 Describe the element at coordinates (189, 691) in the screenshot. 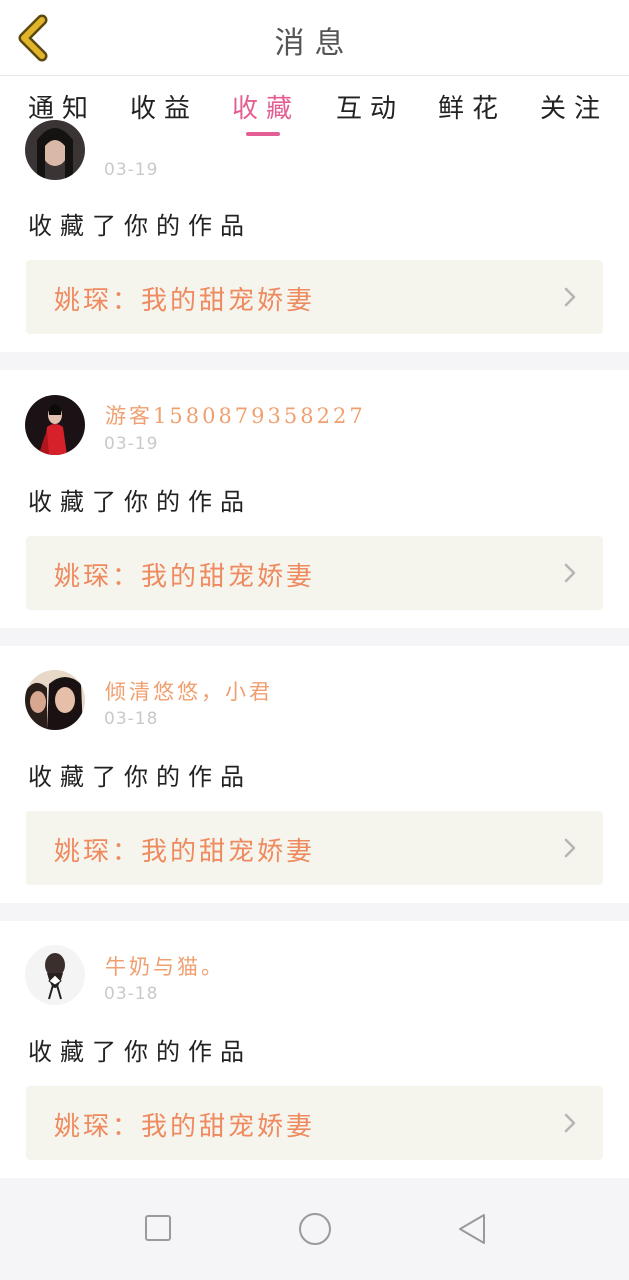

I see `username: 倾清悠悠，小君` at that location.